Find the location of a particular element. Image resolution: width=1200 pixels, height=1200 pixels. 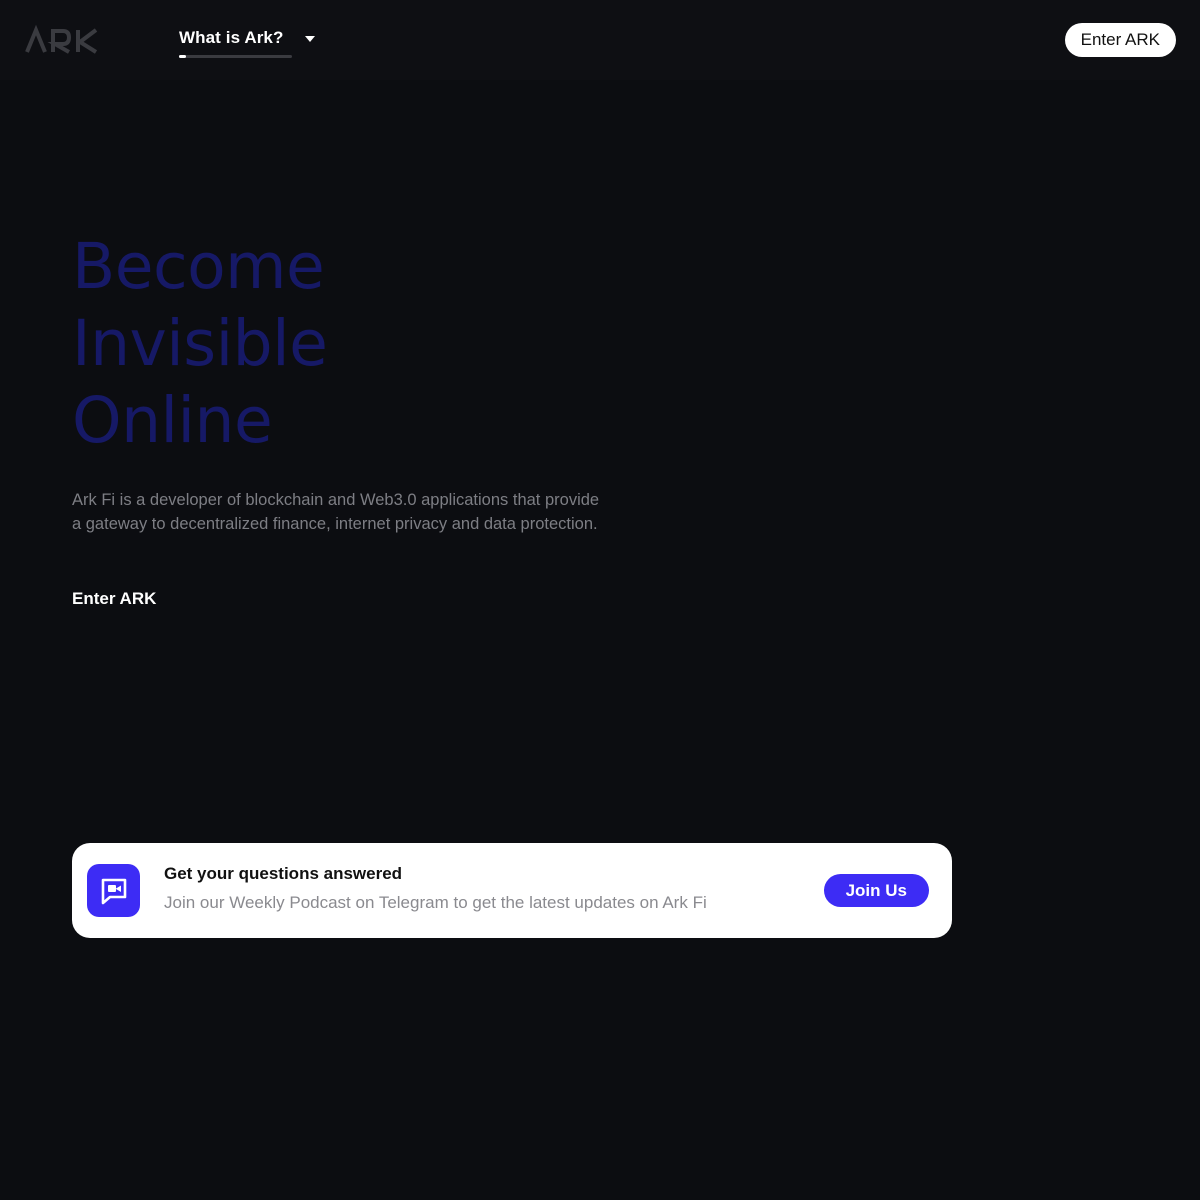

hero-enter-ark-link: Enter ARK is located at coordinates (114, 599).